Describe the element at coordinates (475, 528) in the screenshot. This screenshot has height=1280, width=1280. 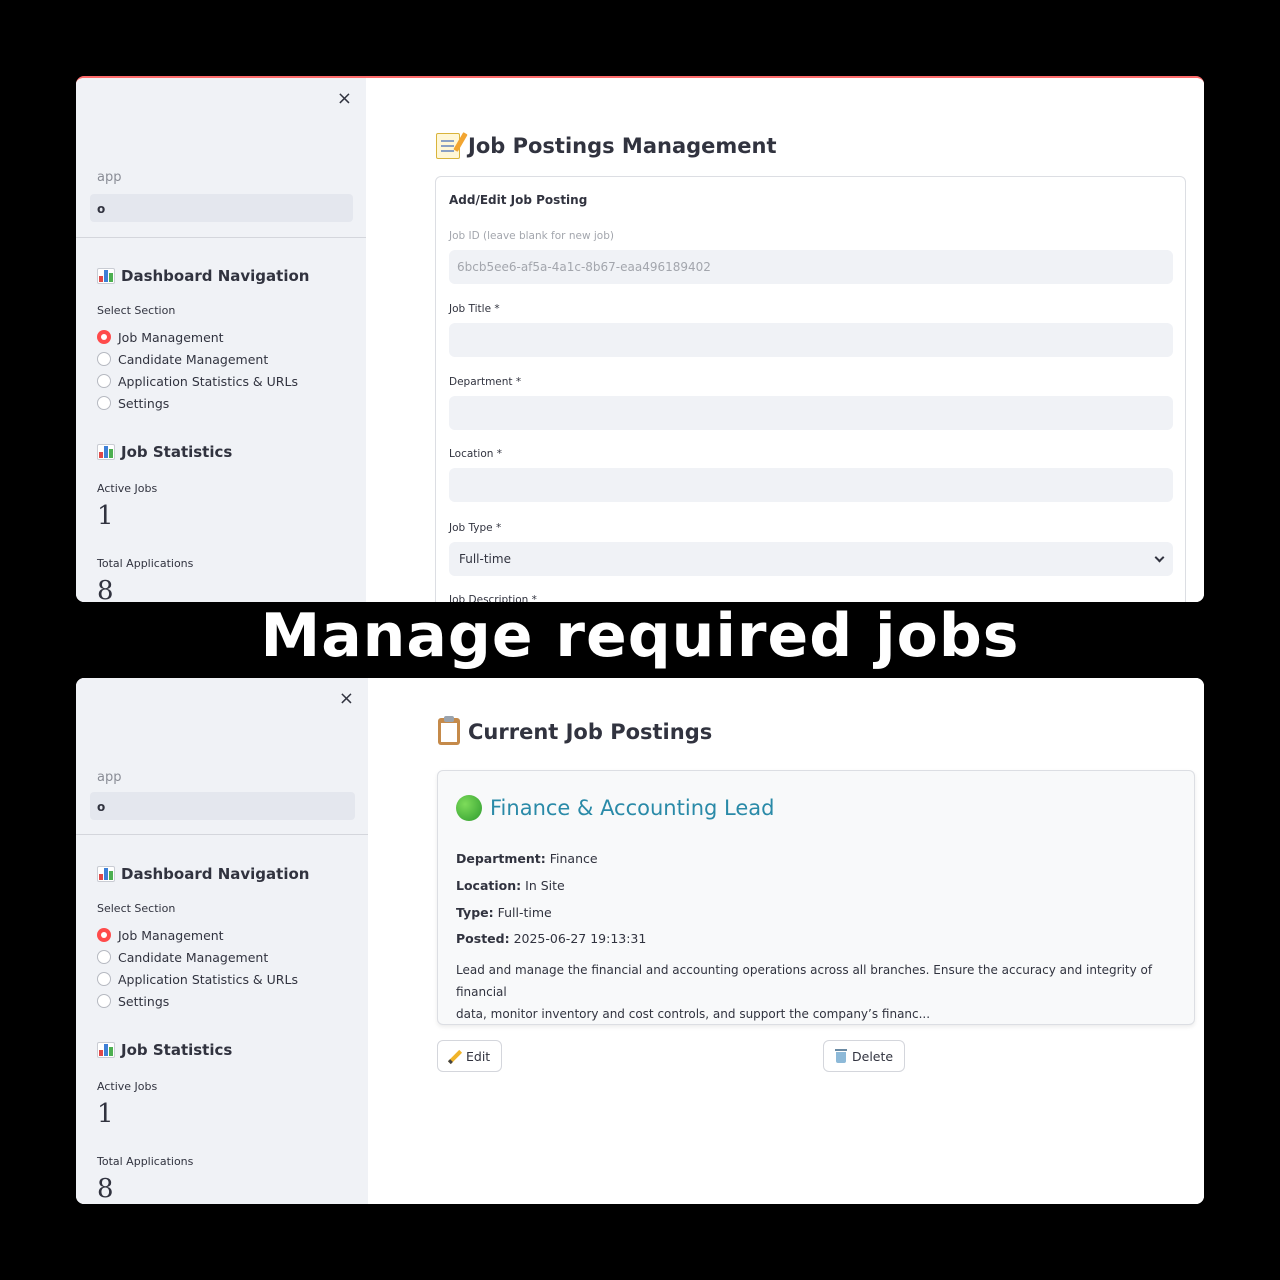
I see `job-type-label: Job Type *` at that location.